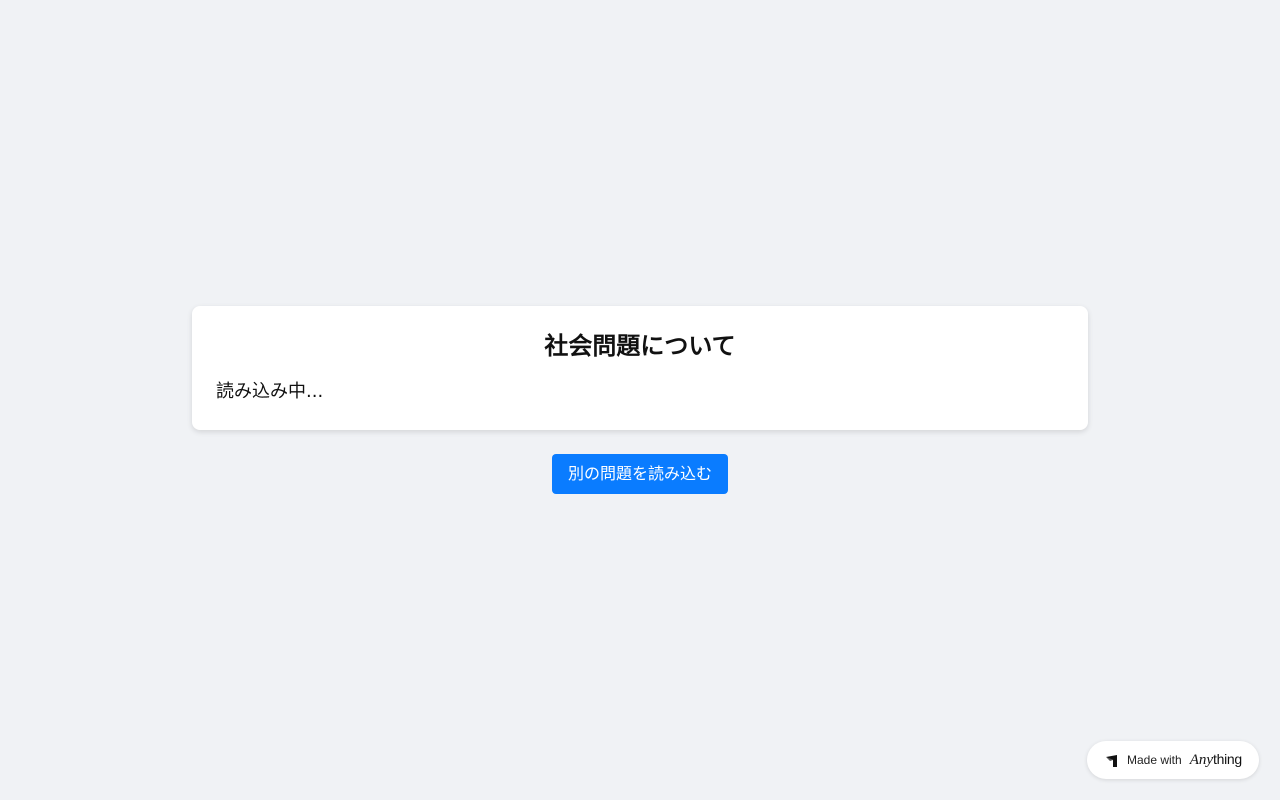  What do you see at coordinates (1112, 760) in the screenshot?
I see `anything-logo-icon` at bounding box center [1112, 760].